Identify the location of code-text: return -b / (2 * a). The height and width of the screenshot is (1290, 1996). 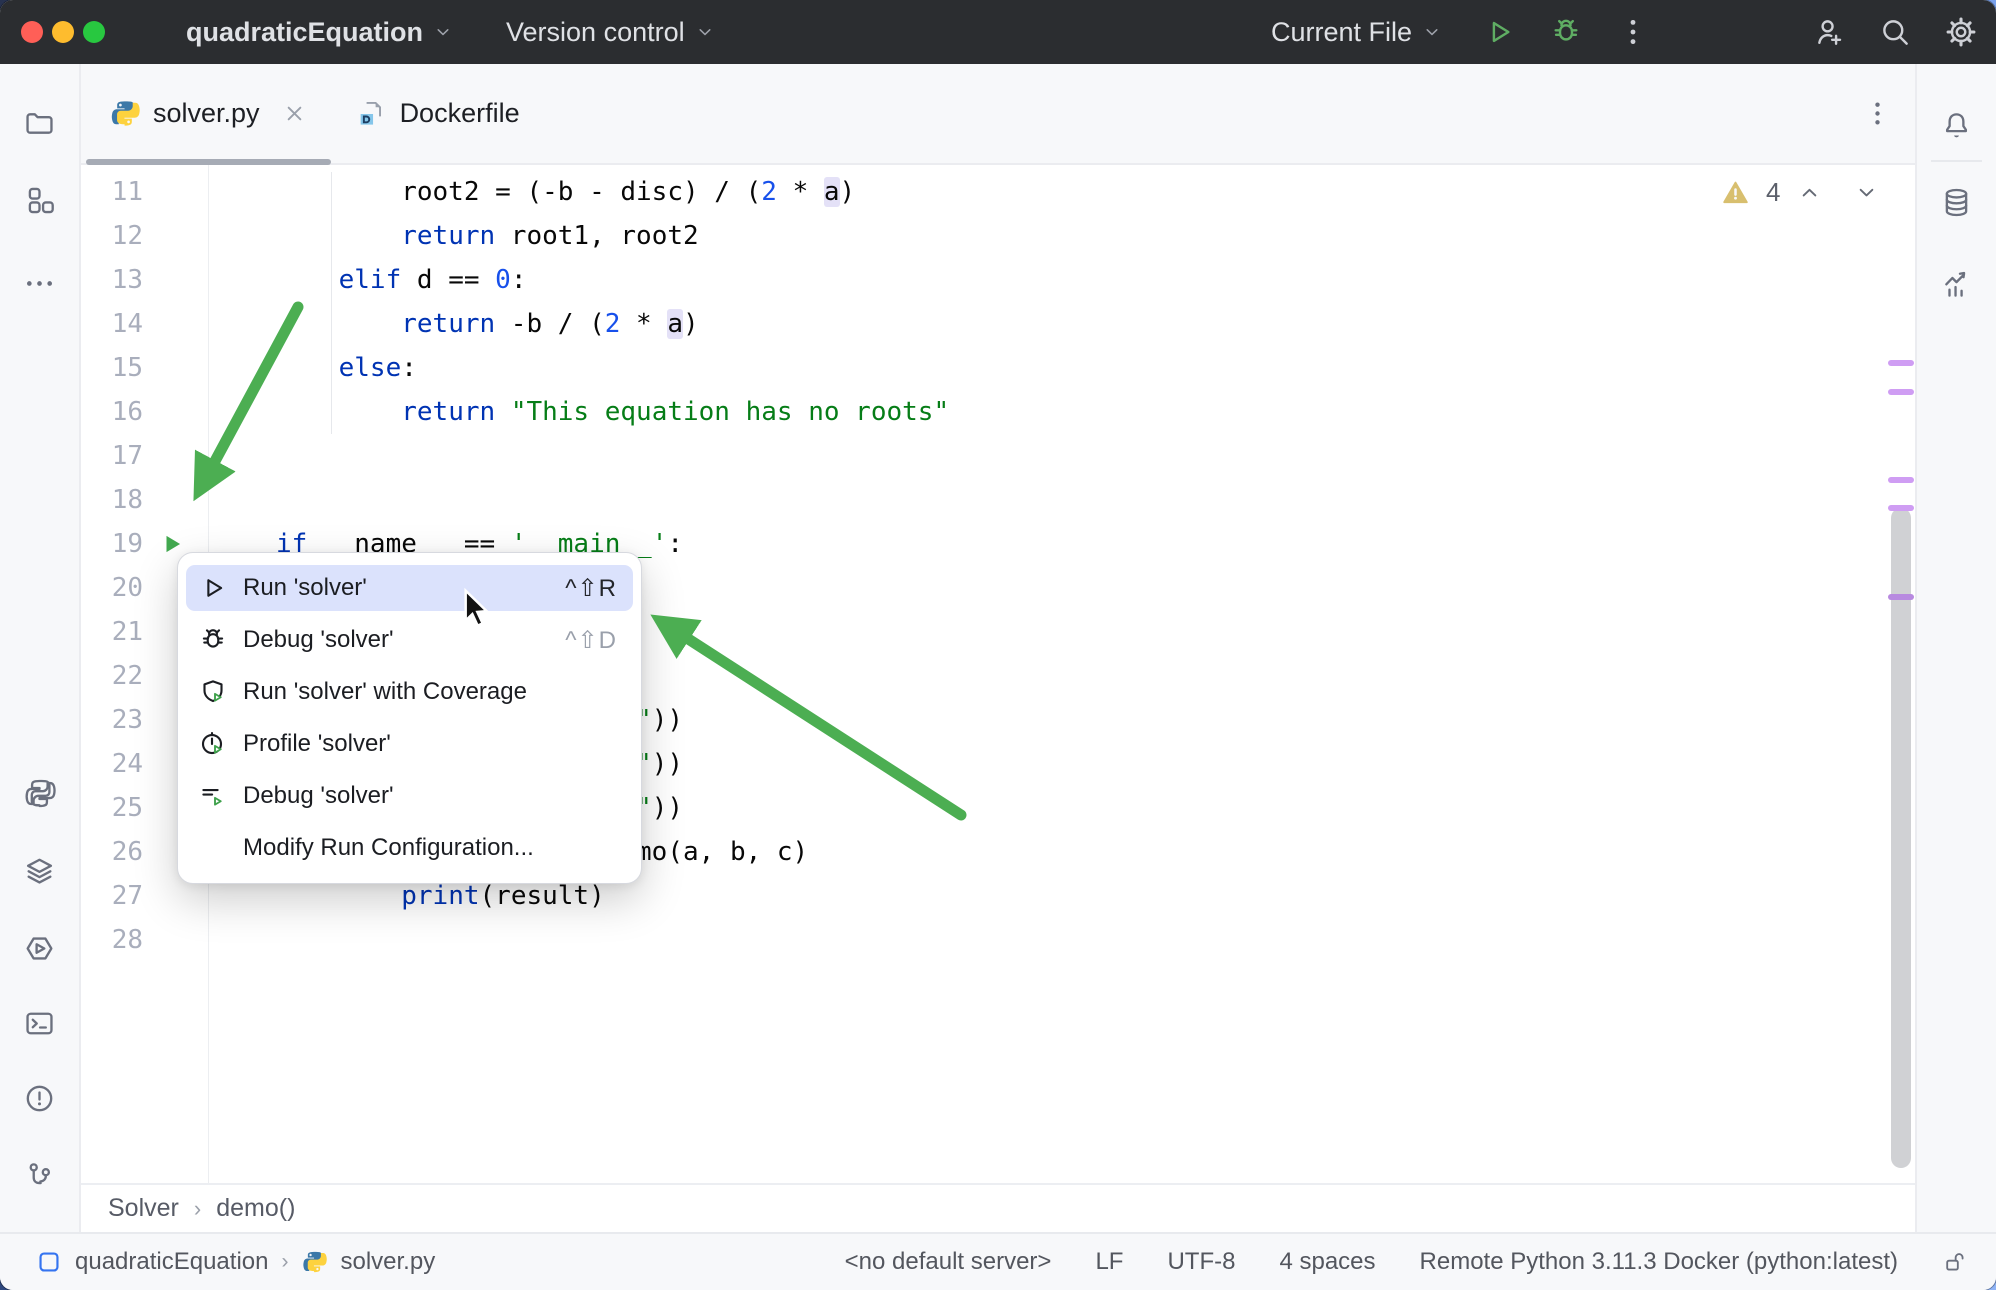
(487, 324).